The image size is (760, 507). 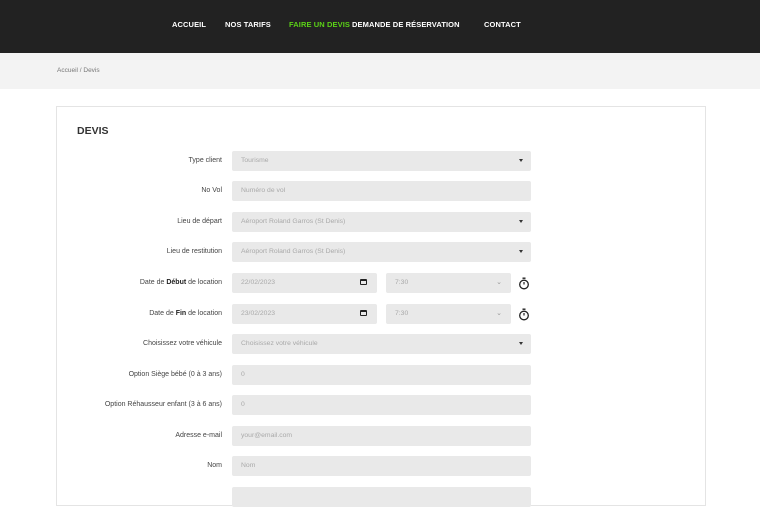 I want to click on nav-item-demande-de-reservation: DEMANDE DE RÉSERVATION, so click(x=406, y=24).